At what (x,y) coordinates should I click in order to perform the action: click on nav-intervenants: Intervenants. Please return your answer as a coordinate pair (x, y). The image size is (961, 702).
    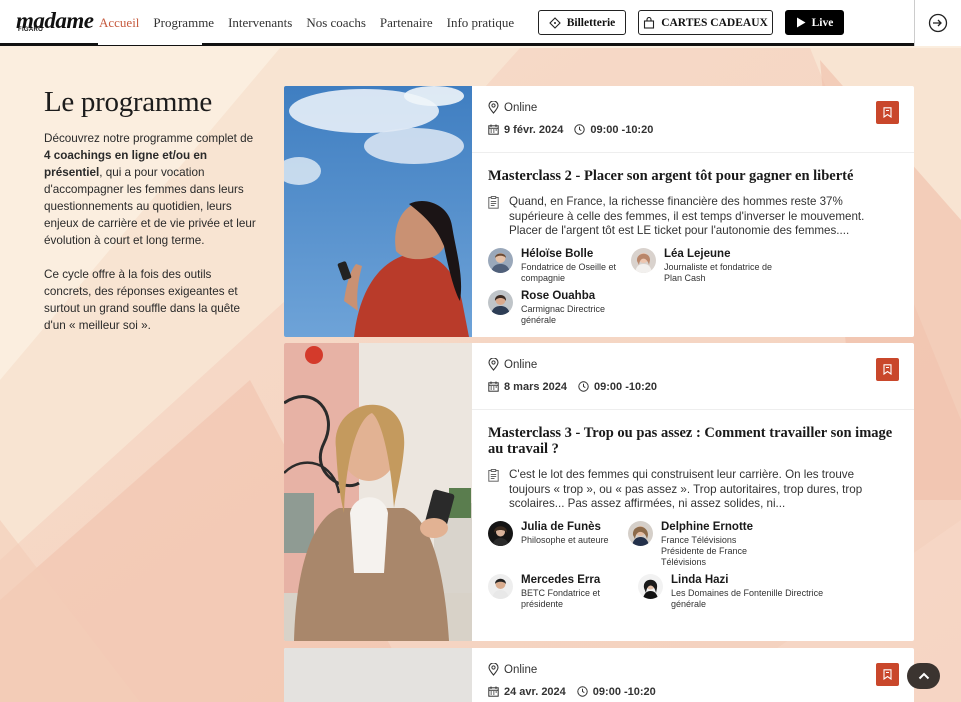
    Looking at the image, I should click on (260, 23).